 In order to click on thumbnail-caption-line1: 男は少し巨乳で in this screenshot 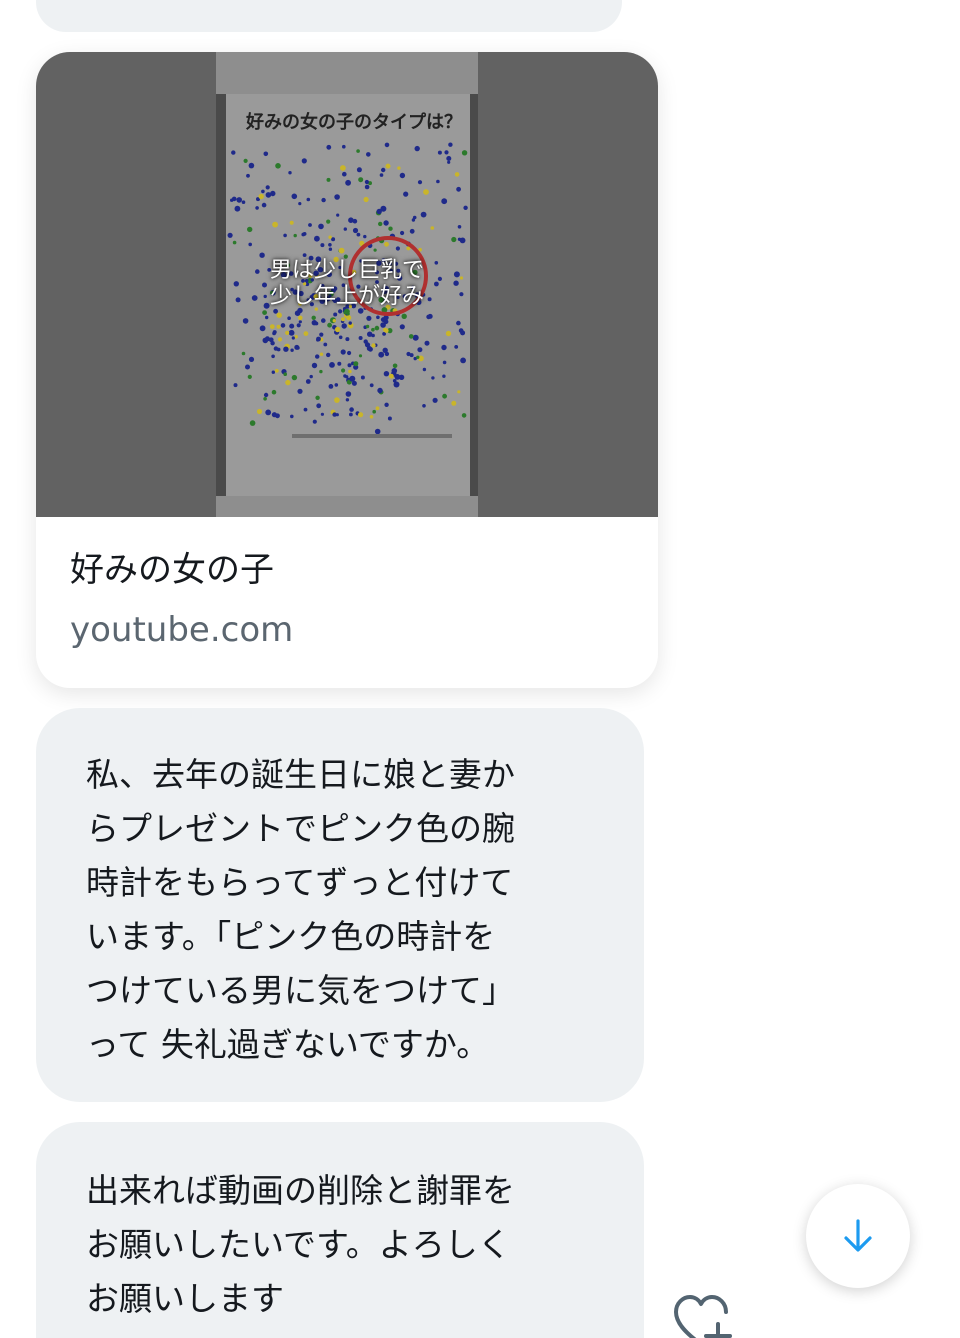, I will do `click(346, 270)`.